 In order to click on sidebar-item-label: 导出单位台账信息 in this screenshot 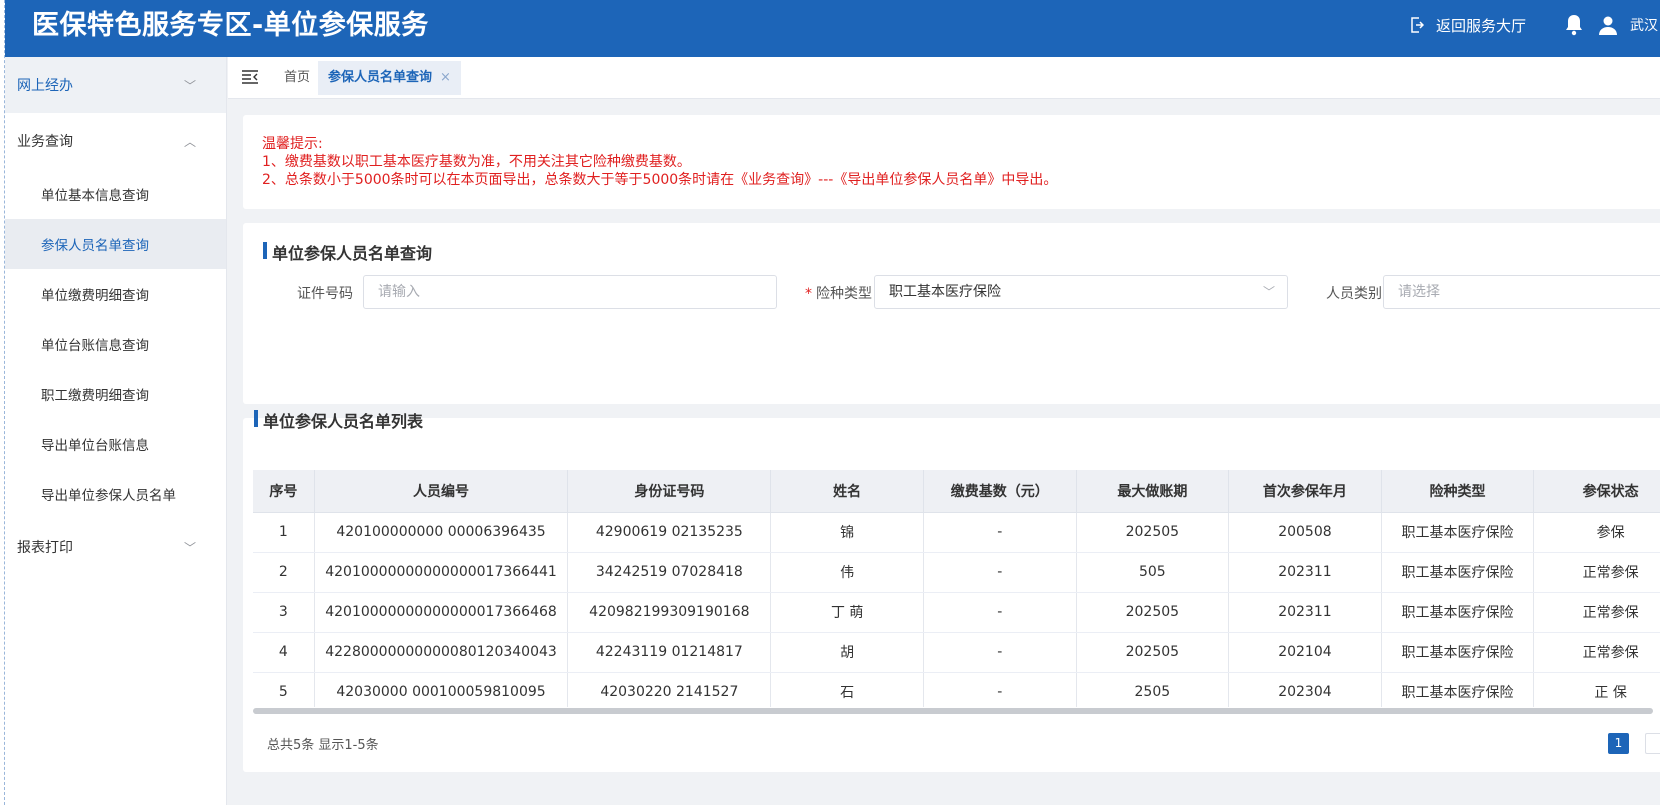, I will do `click(95, 446)`.